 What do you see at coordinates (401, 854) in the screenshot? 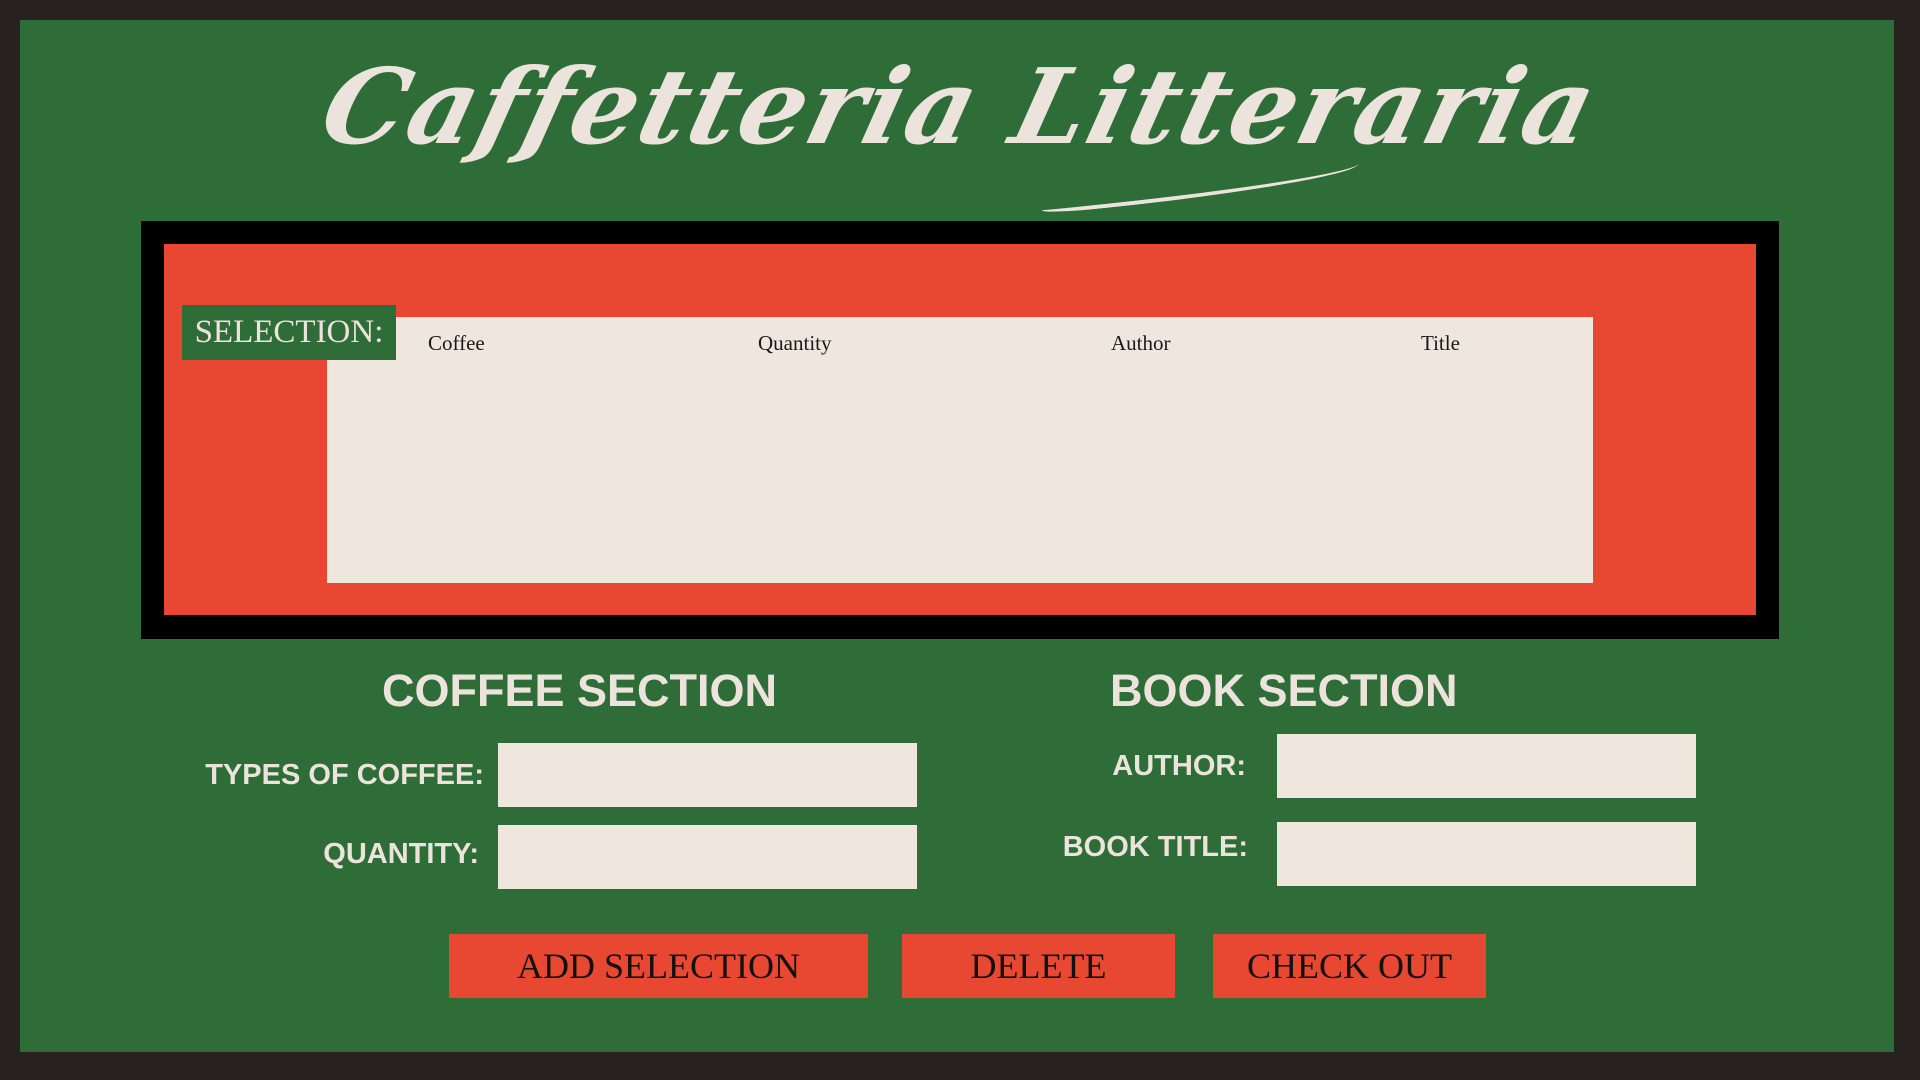
I see `quantity-label: QUANTITY:` at bounding box center [401, 854].